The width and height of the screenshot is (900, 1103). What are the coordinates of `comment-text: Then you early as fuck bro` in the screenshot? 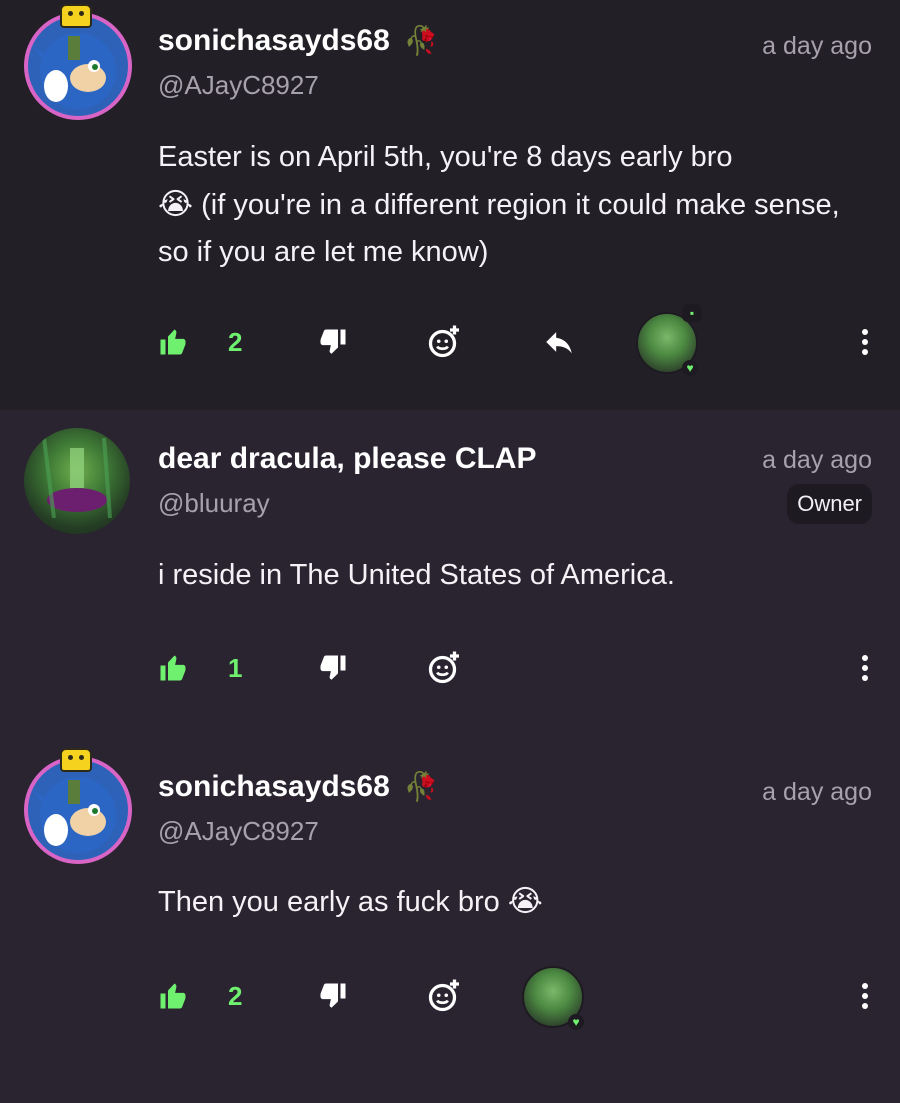 It's located at (329, 902).